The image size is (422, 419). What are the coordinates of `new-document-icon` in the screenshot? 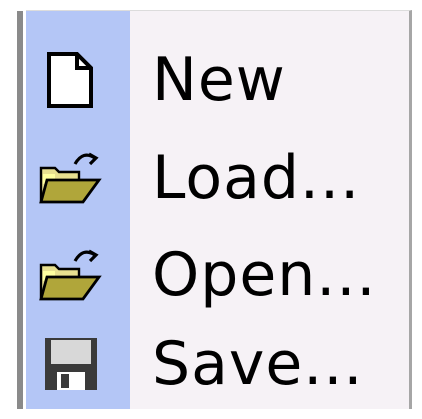 It's located at (71, 80).